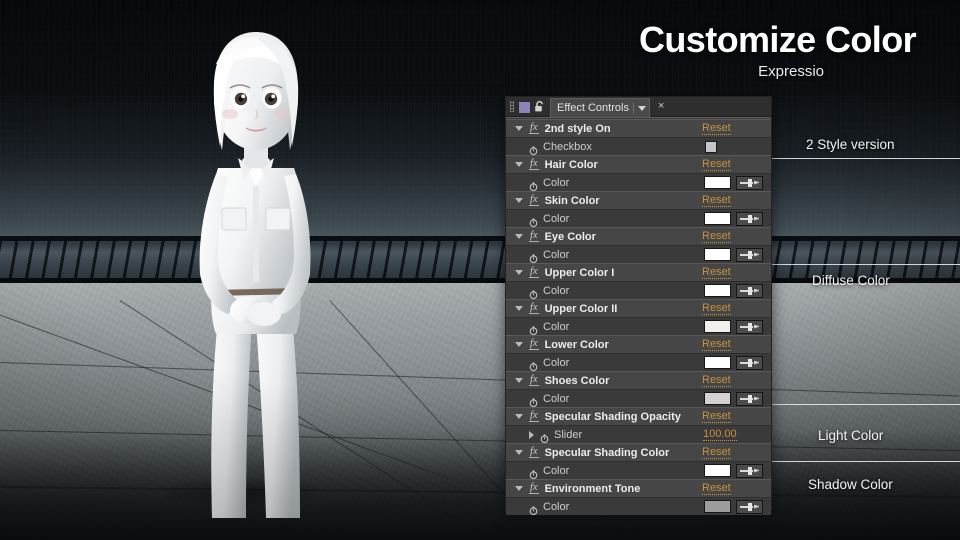  I want to click on property-row: Checkbox, so click(638, 147).